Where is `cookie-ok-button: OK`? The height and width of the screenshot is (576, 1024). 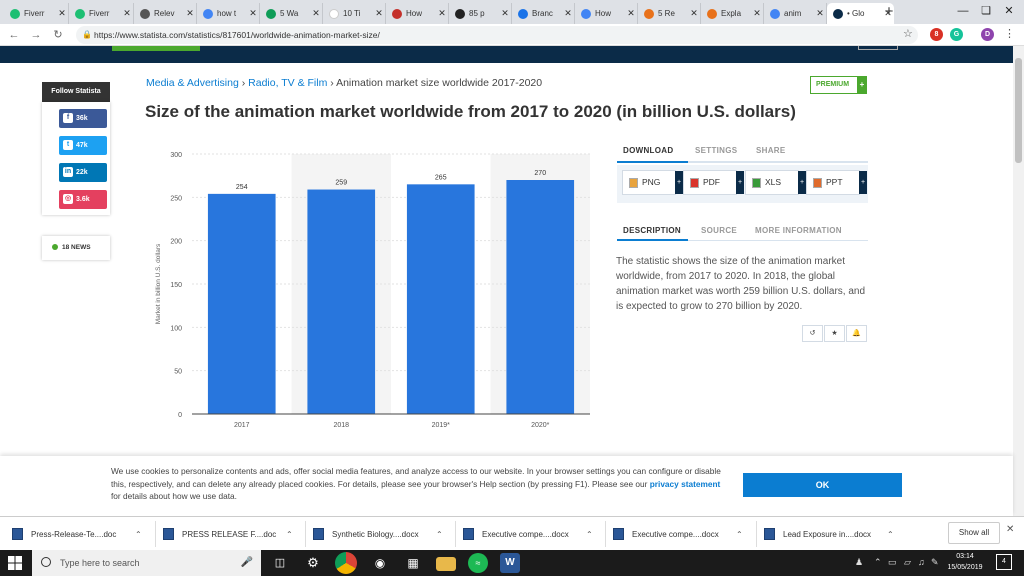 cookie-ok-button: OK is located at coordinates (822, 485).